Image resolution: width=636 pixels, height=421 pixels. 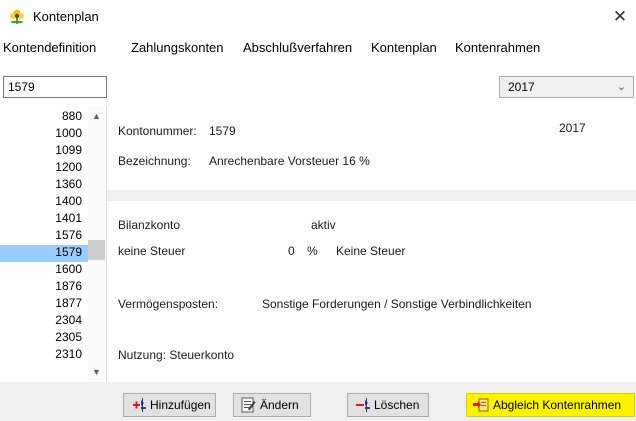 I want to click on steuer-satz: 0, so click(x=291, y=251).